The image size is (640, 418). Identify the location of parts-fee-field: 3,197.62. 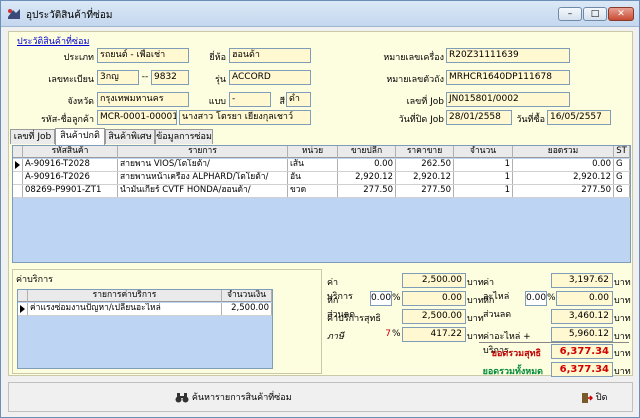
(582, 280).